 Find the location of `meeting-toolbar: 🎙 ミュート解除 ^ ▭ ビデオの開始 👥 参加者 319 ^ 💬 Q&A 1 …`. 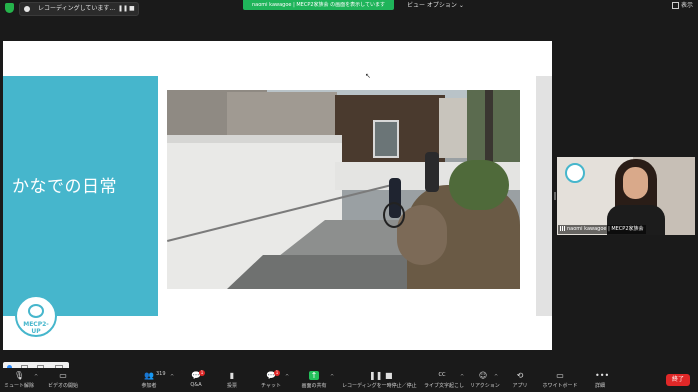

meeting-toolbar: 🎙 ミュート解除 ^ ▭ ビデオの開始 👥 参加者 319 ^ 💬 Q&A 1 … is located at coordinates (349, 380).